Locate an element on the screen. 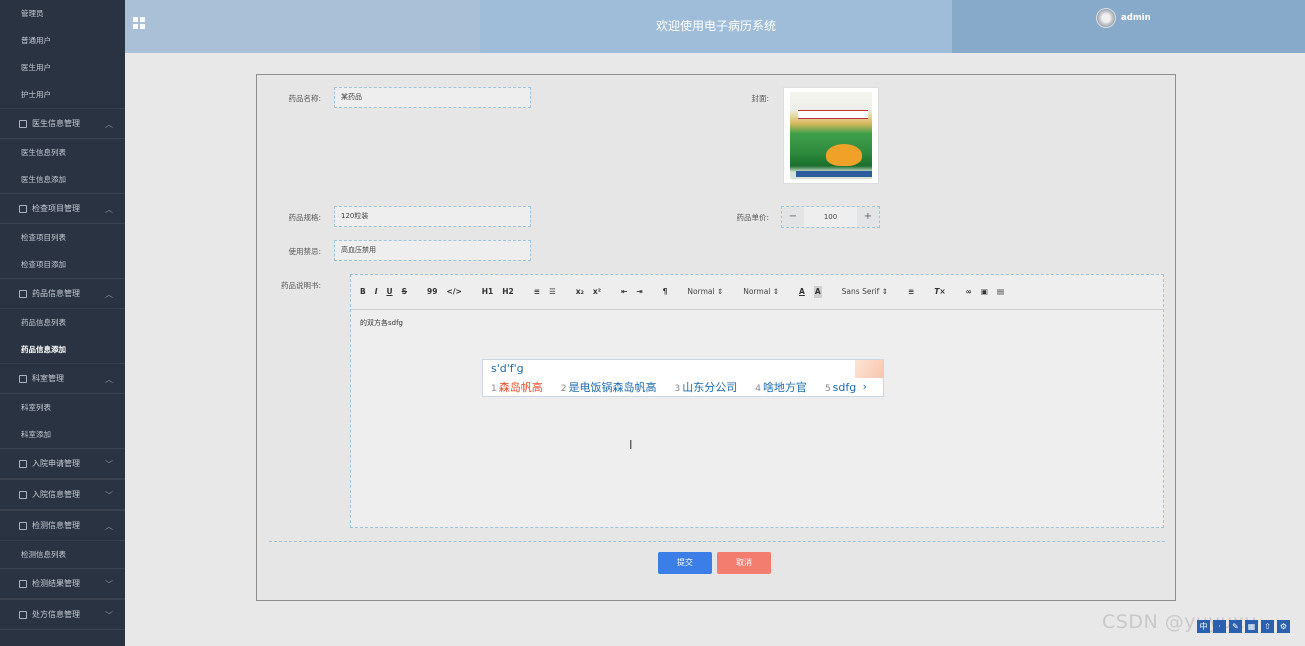  sidebar-group: 处方信息管理 ﹀ is located at coordinates (62, 614).